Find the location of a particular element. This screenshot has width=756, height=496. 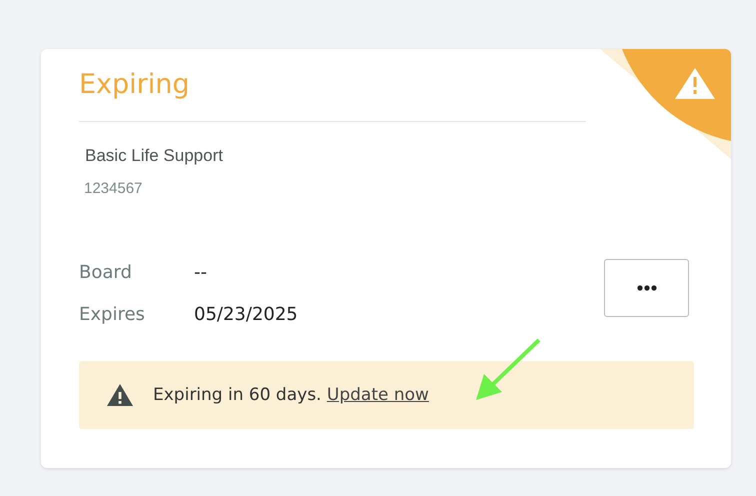

more-button is located at coordinates (646, 288).